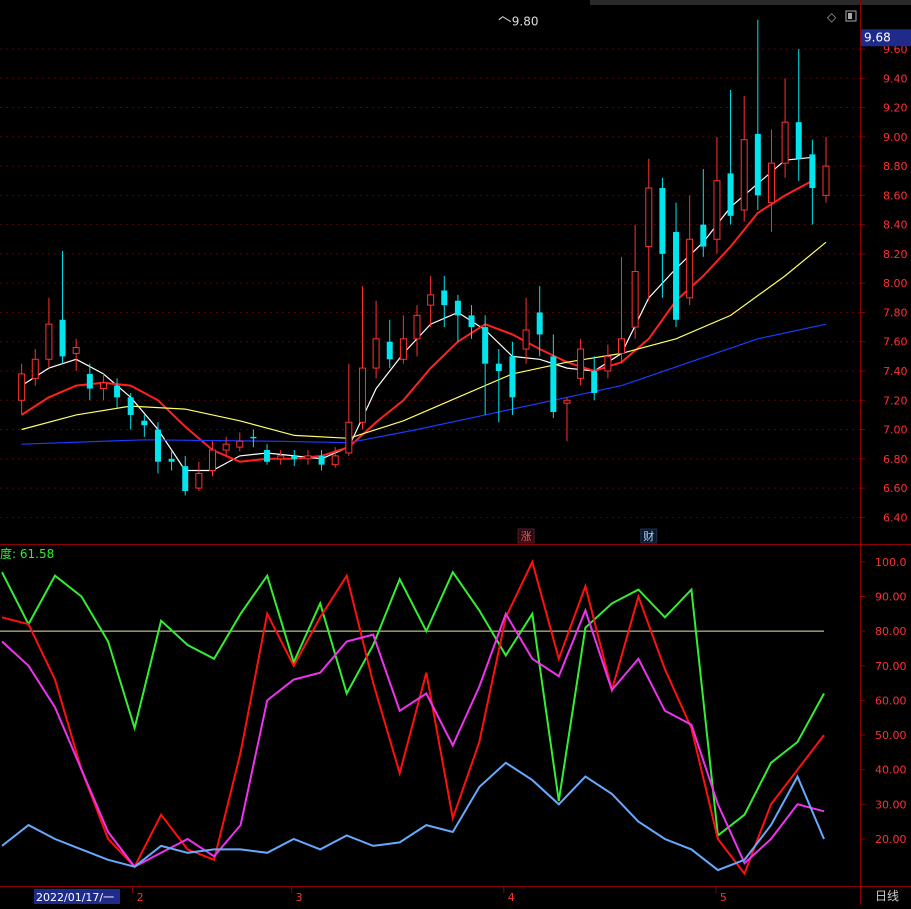  What do you see at coordinates (895, 195) in the screenshot?
I see `price-tick-label: 8.60` at bounding box center [895, 195].